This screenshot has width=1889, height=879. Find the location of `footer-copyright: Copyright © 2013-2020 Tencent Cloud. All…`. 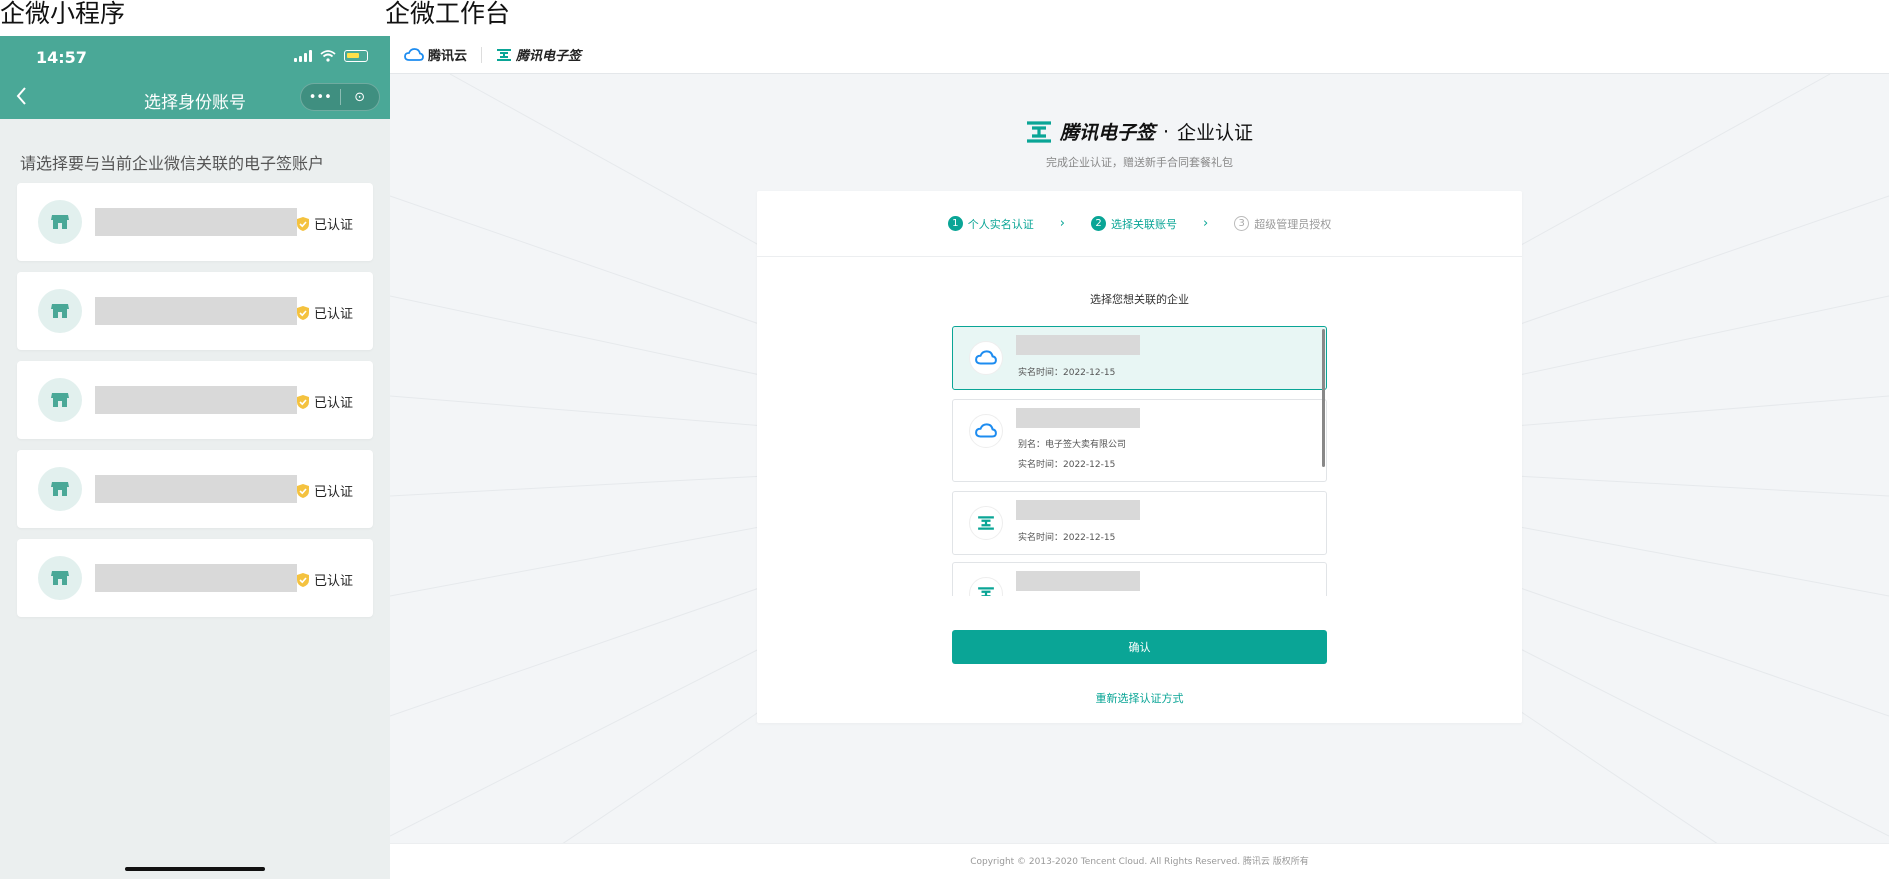

footer-copyright: Copyright © 2013-2020 Tencent Cloud. All… is located at coordinates (1139, 861).